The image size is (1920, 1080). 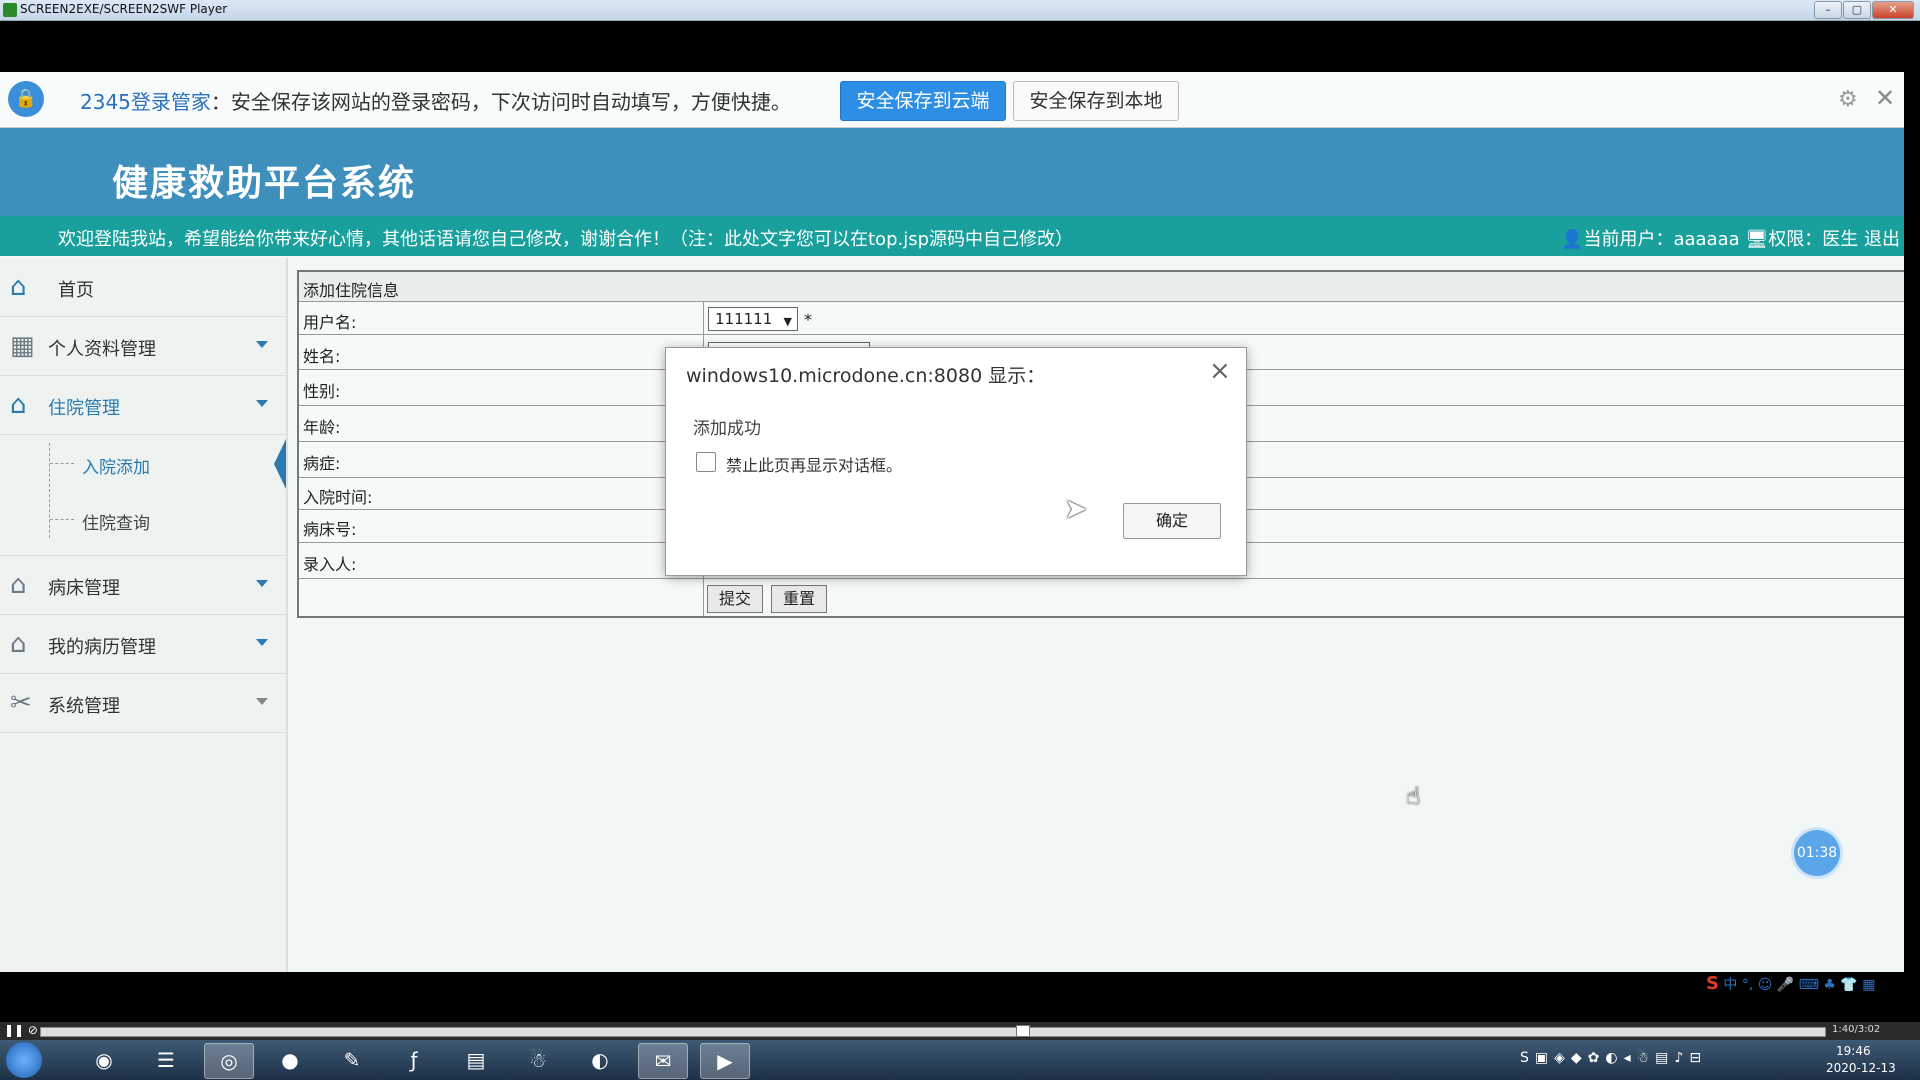 I want to click on username-select: 111111 ▼, so click(x=753, y=319).